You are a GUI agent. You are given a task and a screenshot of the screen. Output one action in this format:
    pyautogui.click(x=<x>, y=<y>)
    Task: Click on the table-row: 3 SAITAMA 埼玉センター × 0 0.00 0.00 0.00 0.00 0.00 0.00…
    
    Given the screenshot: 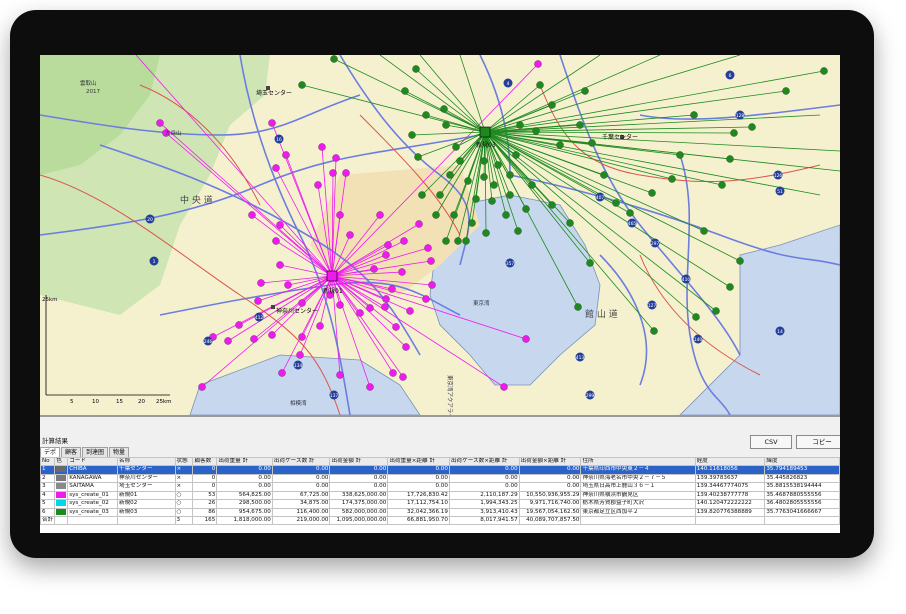 What is the action you would take?
    pyautogui.click(x=440, y=487)
    